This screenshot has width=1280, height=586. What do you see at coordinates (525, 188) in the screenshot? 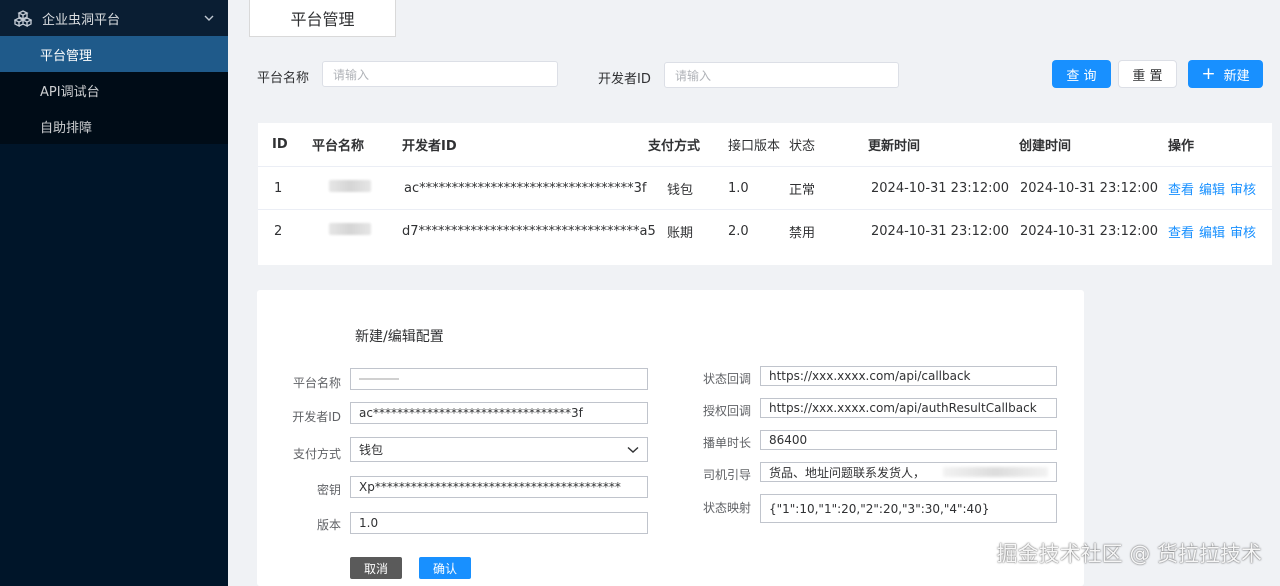
I see `cell-developer-id: ac*********************************3f` at bounding box center [525, 188].